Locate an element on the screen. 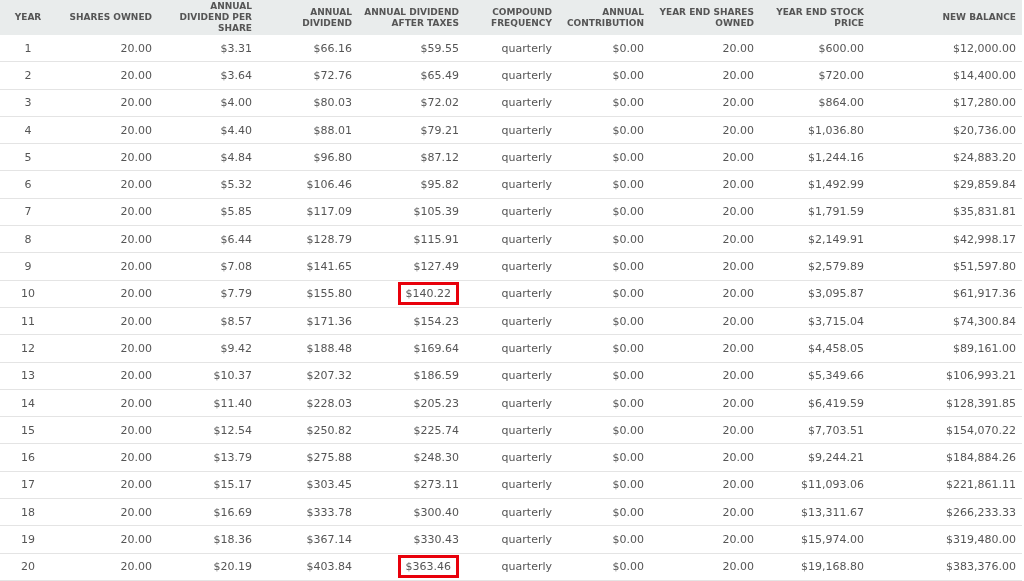  table-cell: 13 is located at coordinates (30, 376).